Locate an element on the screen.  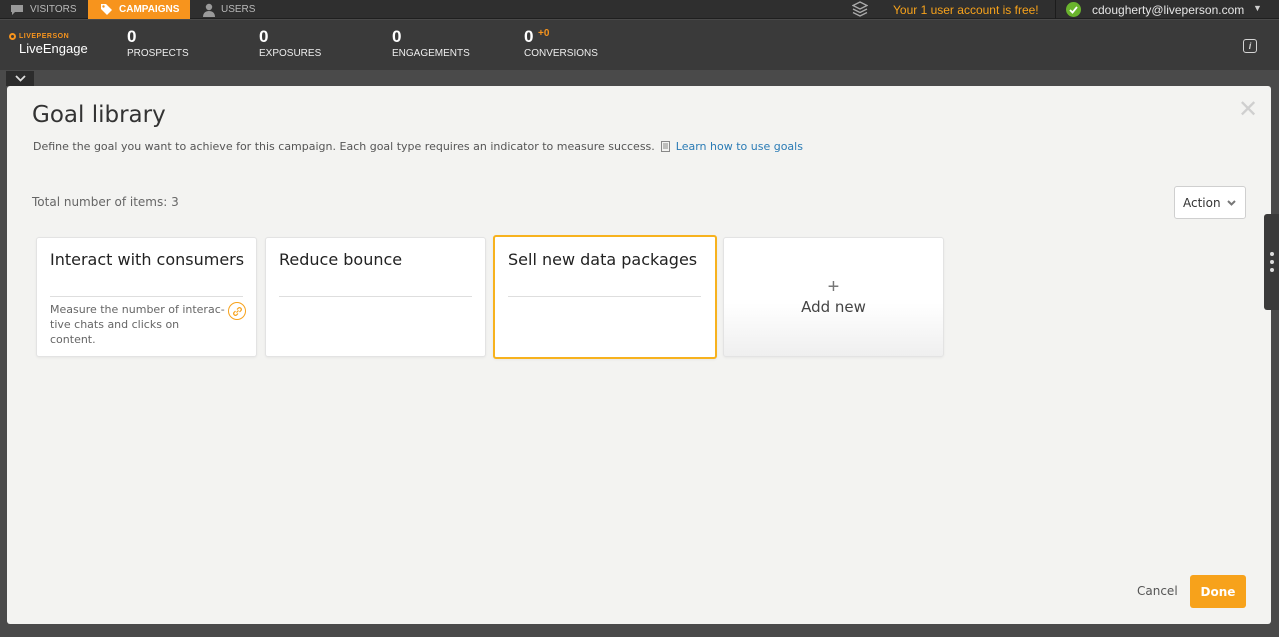
tab-users-label: USERS is located at coordinates (238, 9).